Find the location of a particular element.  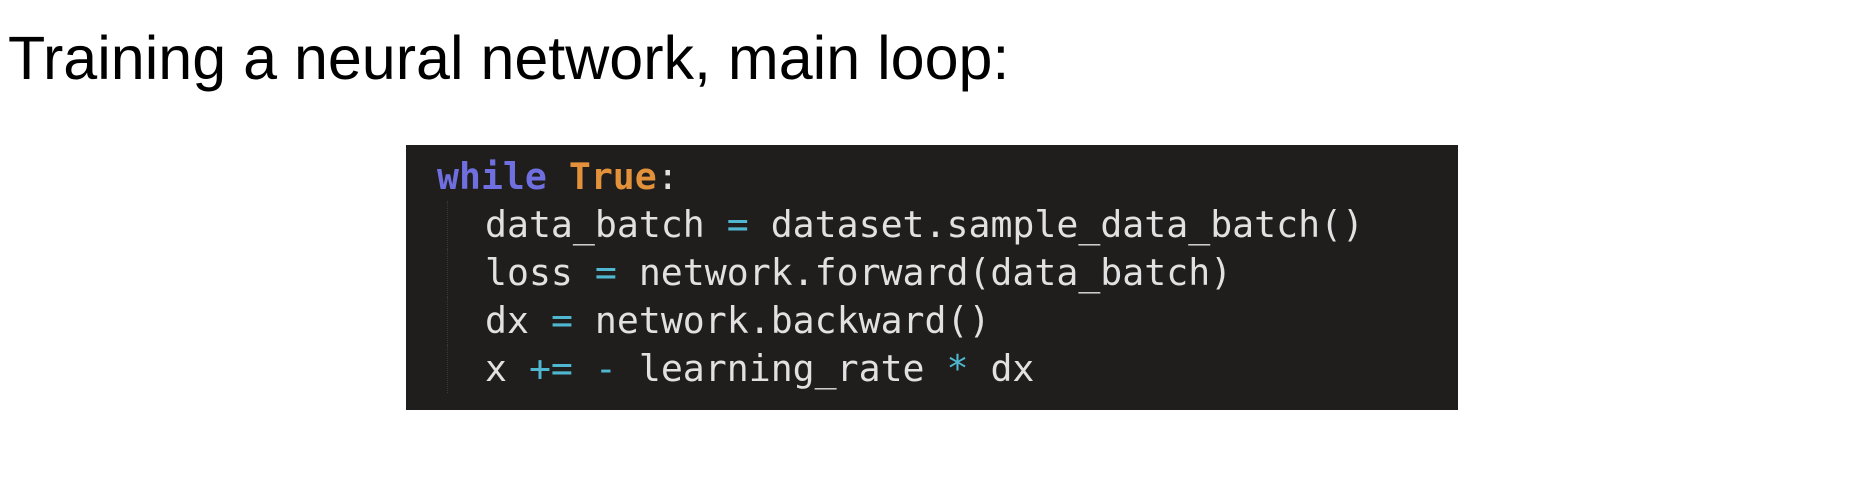

code-lhs: data_batch is located at coordinates (606, 224).